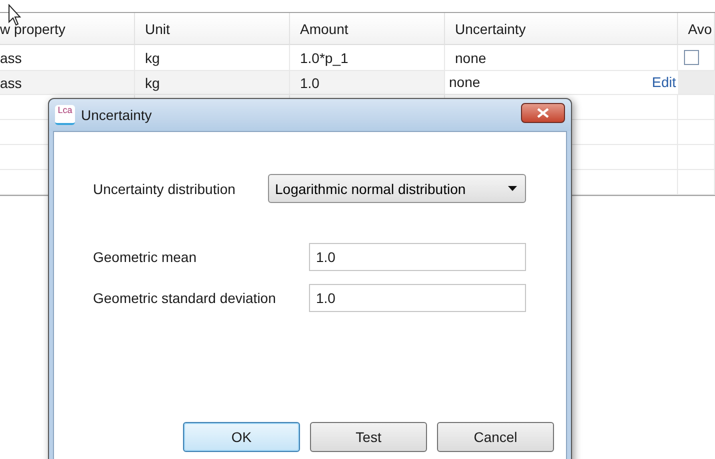  I want to click on close-button, so click(543, 113).